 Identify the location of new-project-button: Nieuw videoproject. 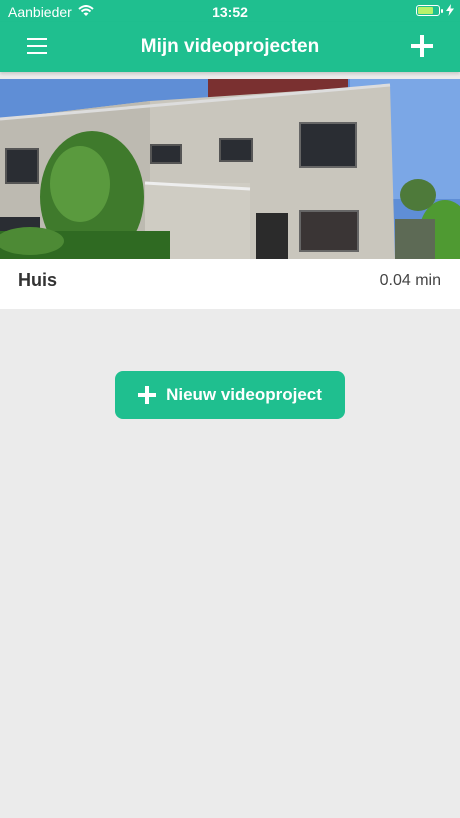
(230, 395).